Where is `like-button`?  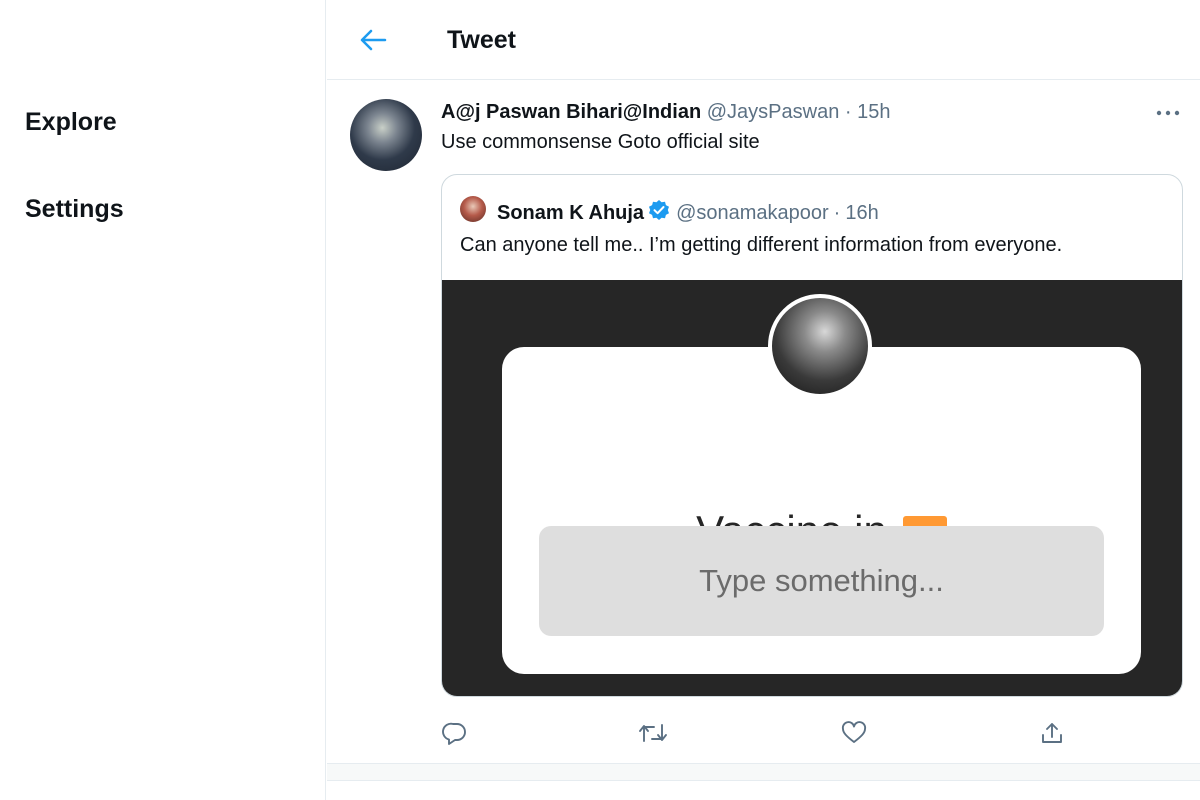 like-button is located at coordinates (854, 733).